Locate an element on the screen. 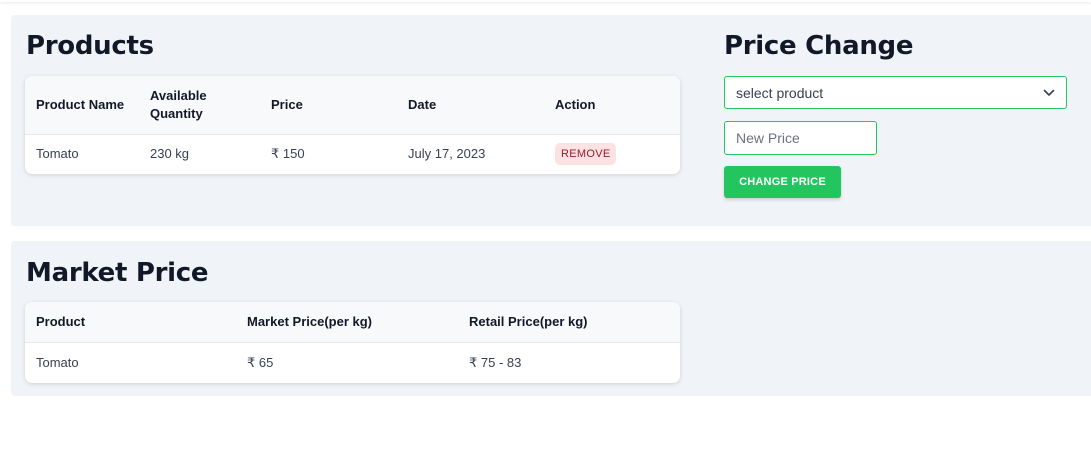 Image resolution: width=1091 pixels, height=469 pixels. column-header-available-quantity: Available Quantity is located at coordinates (178, 104).